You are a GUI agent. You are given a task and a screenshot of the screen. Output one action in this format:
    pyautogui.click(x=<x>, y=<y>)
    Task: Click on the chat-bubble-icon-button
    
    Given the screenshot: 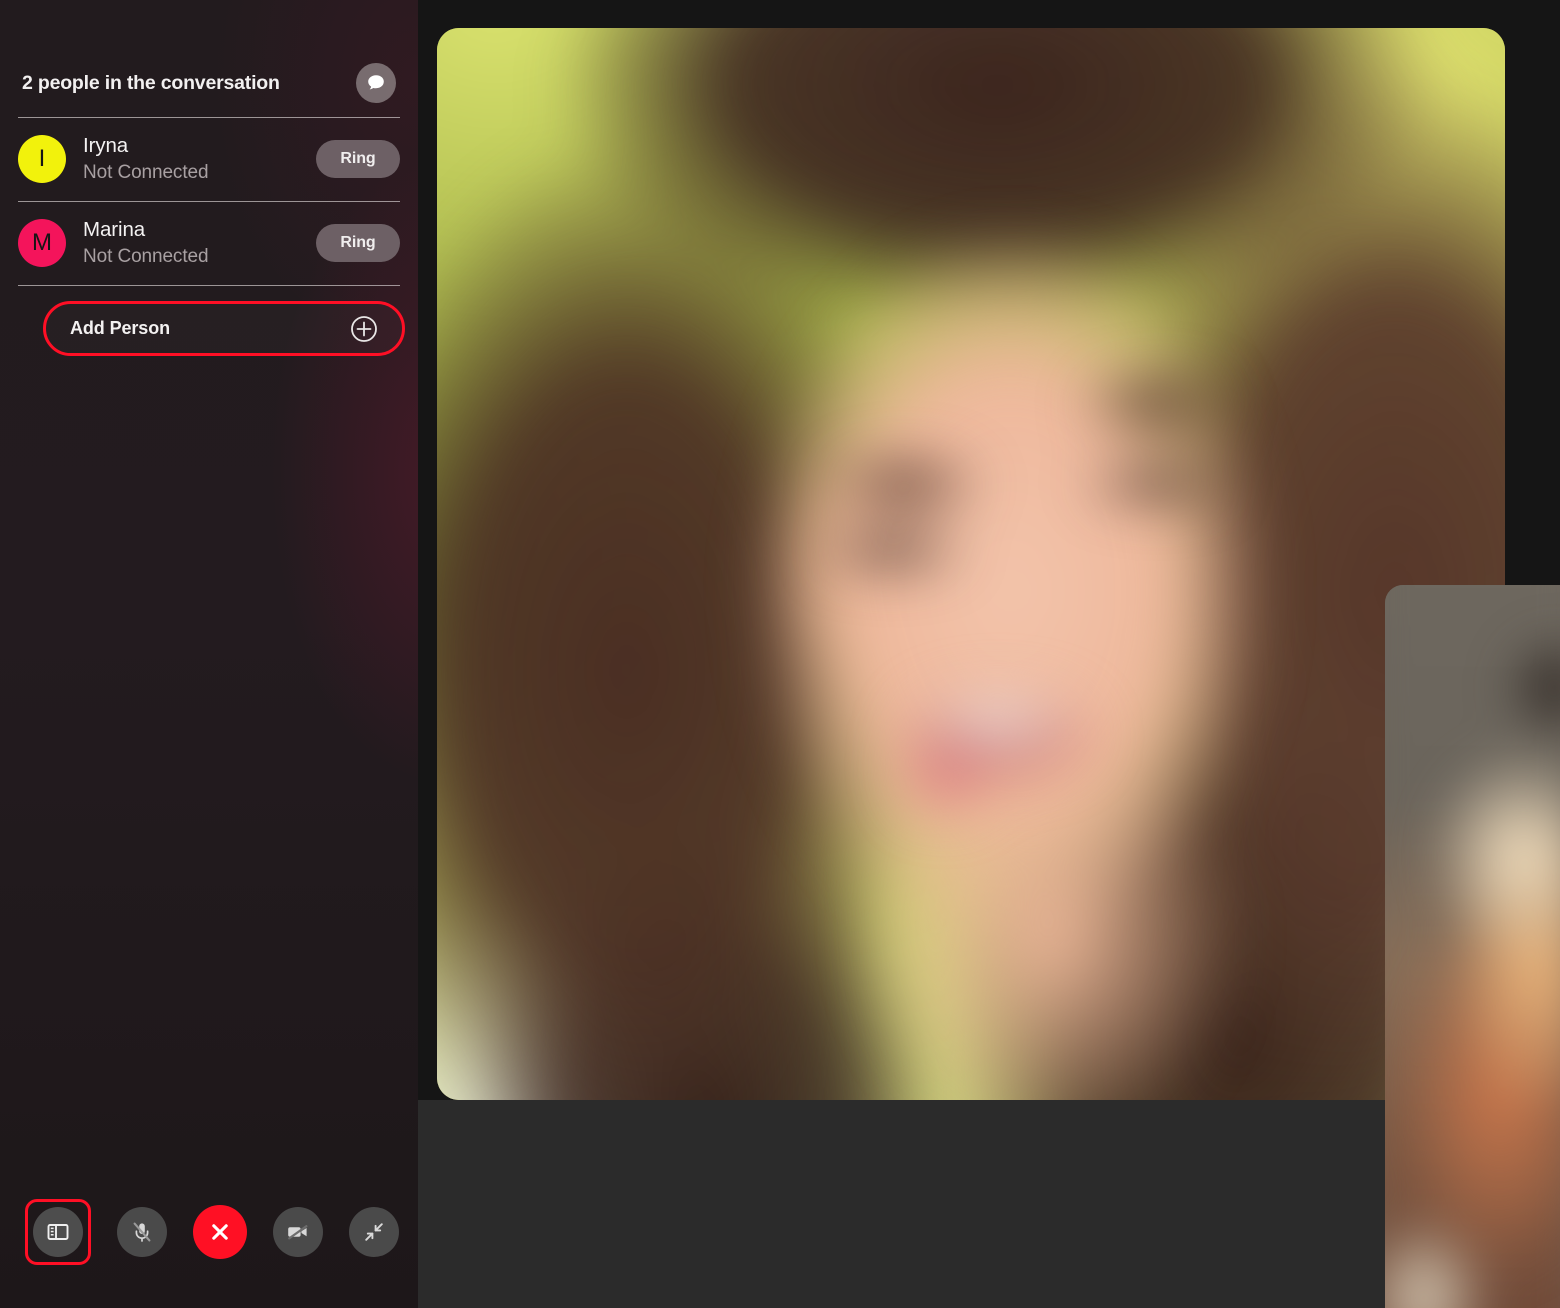 What is the action you would take?
    pyautogui.click(x=376, y=83)
    